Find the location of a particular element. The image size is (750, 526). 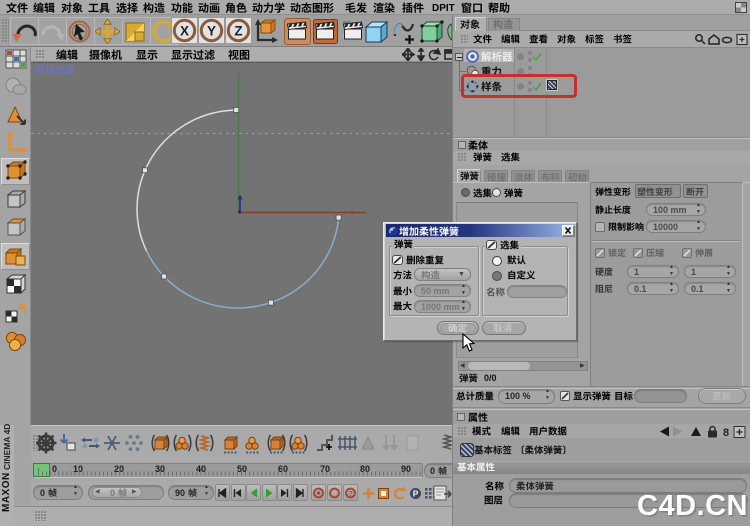

svg-text: Z is located at coordinates (238, 31).